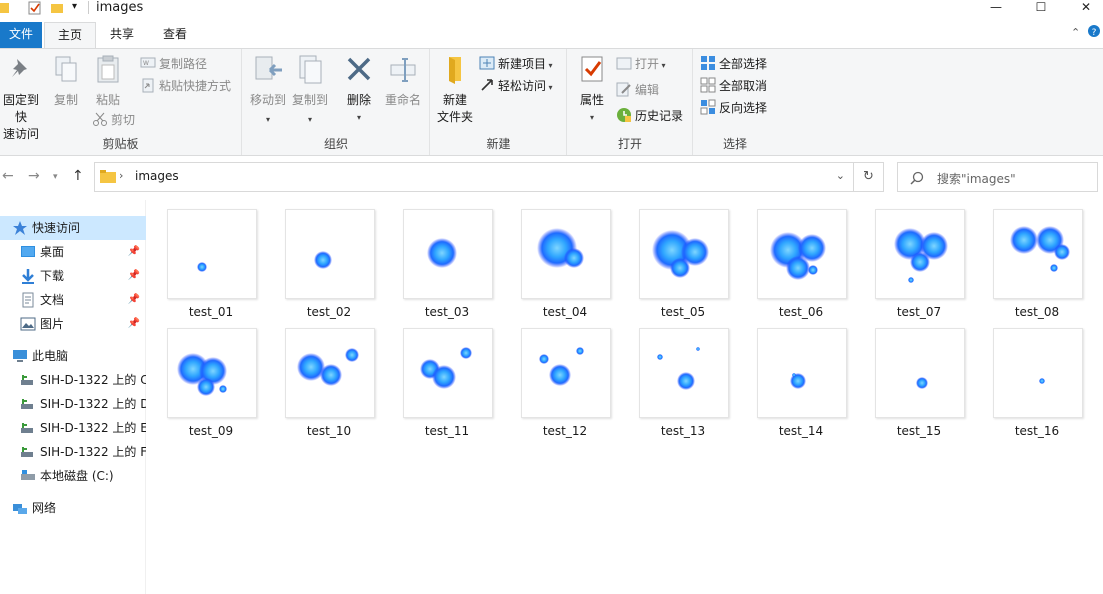  I want to click on history-button: 历史记录, so click(649, 117).